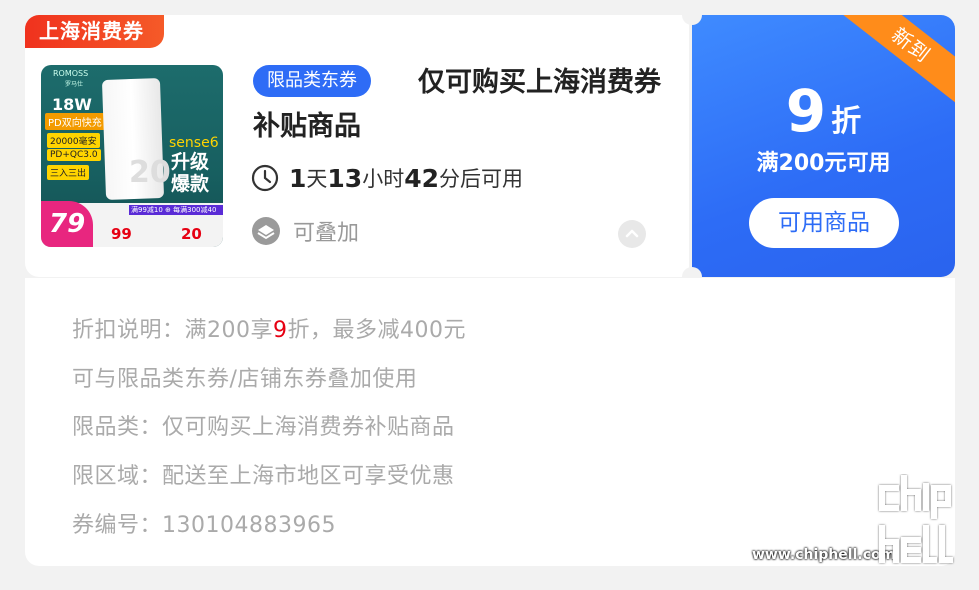 Image resolution: width=979 pixels, height=590 pixels. I want to click on usage-threshold: 满200元可用, so click(823, 163).